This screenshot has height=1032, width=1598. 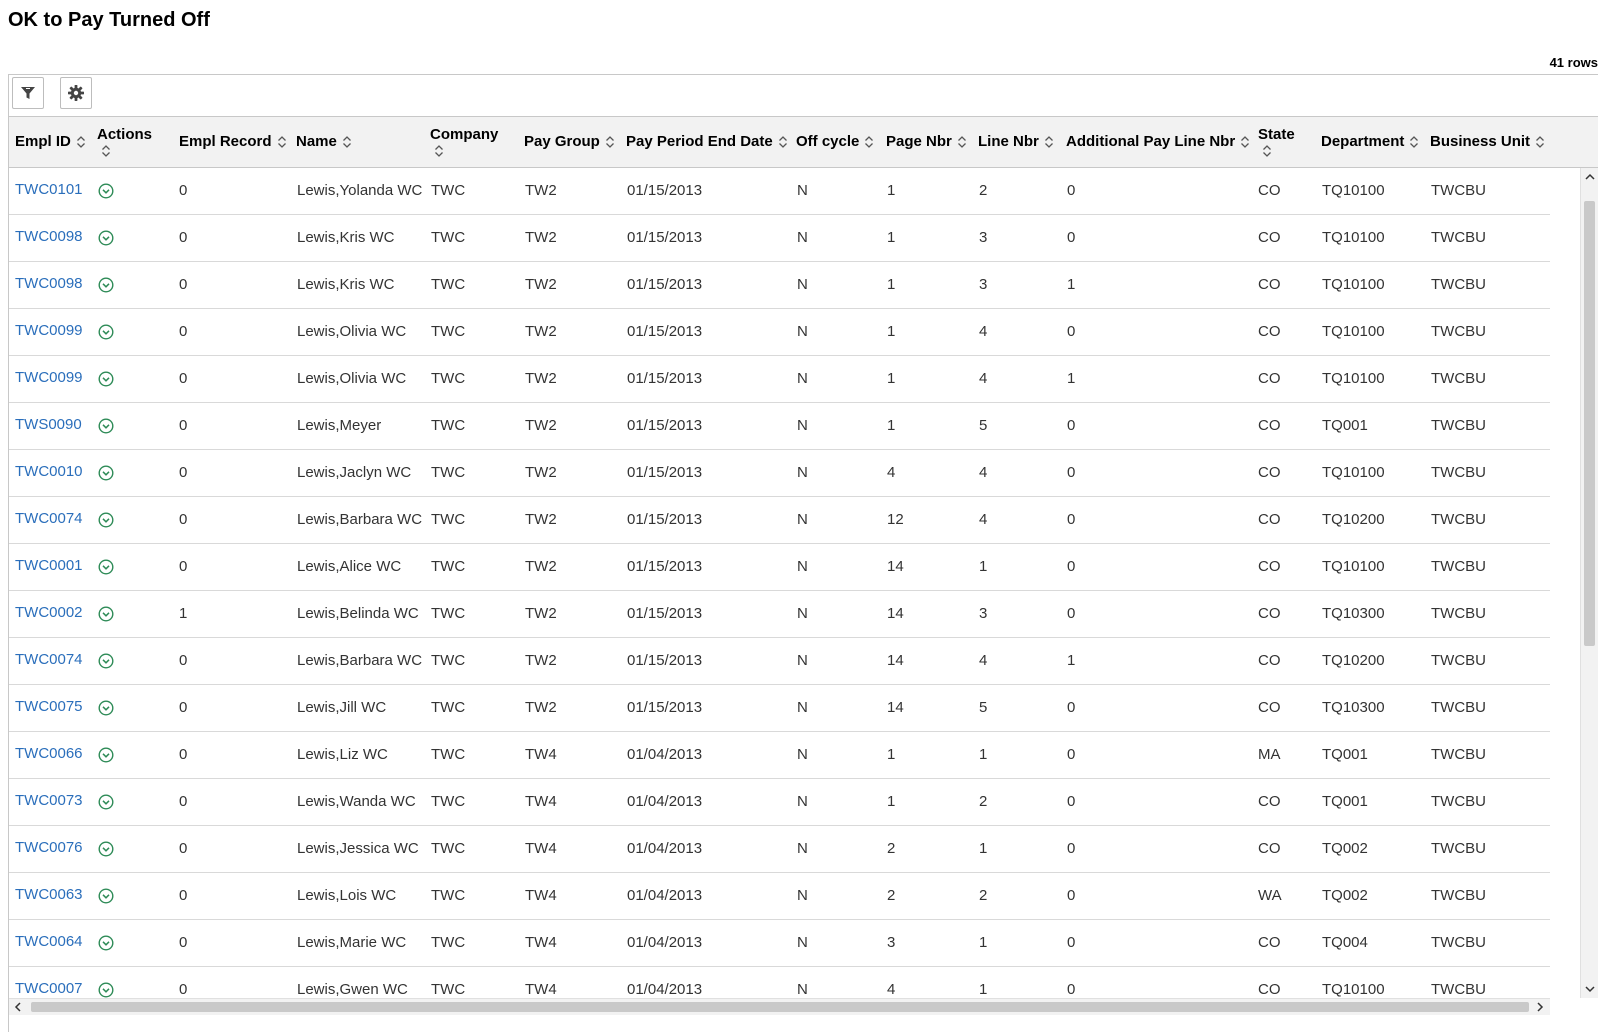 I want to click on vertical-scroll-thumb, so click(x=1589, y=423).